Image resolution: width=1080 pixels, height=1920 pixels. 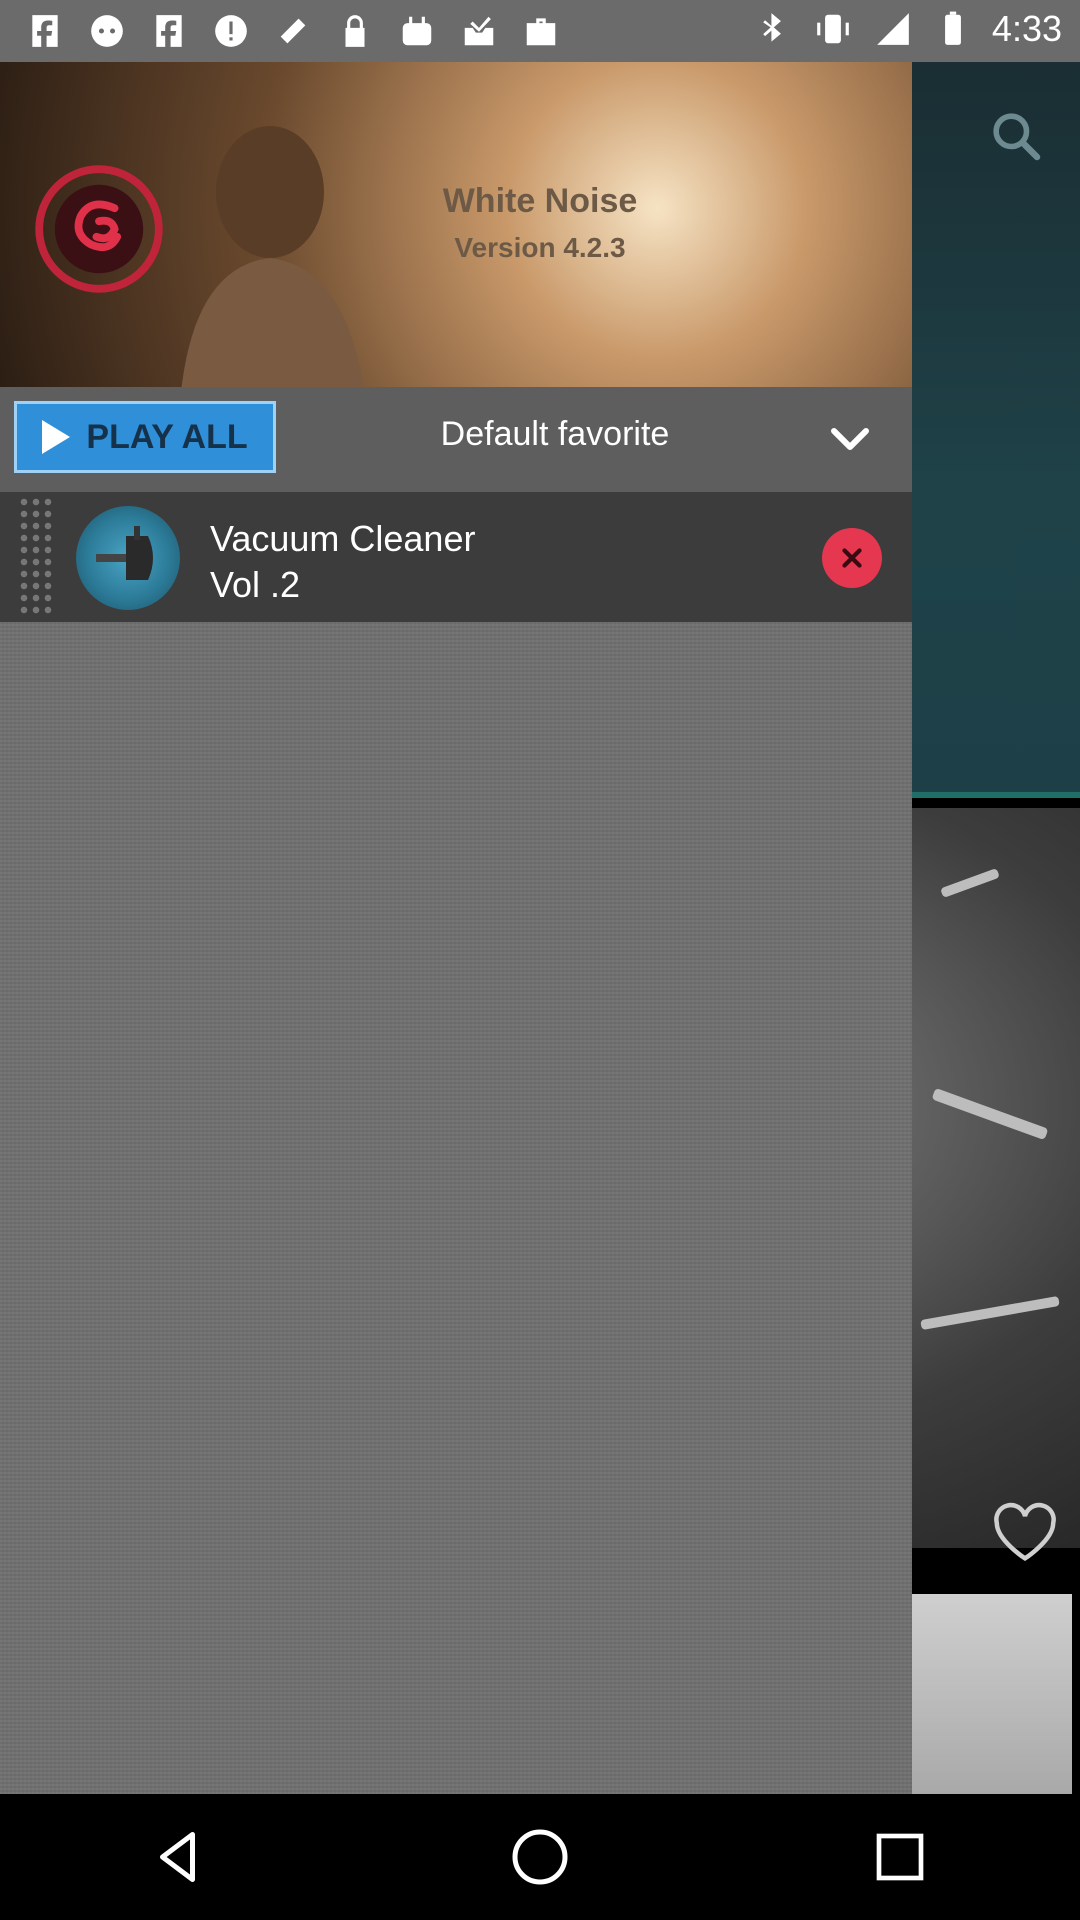 What do you see at coordinates (893, 29) in the screenshot?
I see `signal-icon` at bounding box center [893, 29].